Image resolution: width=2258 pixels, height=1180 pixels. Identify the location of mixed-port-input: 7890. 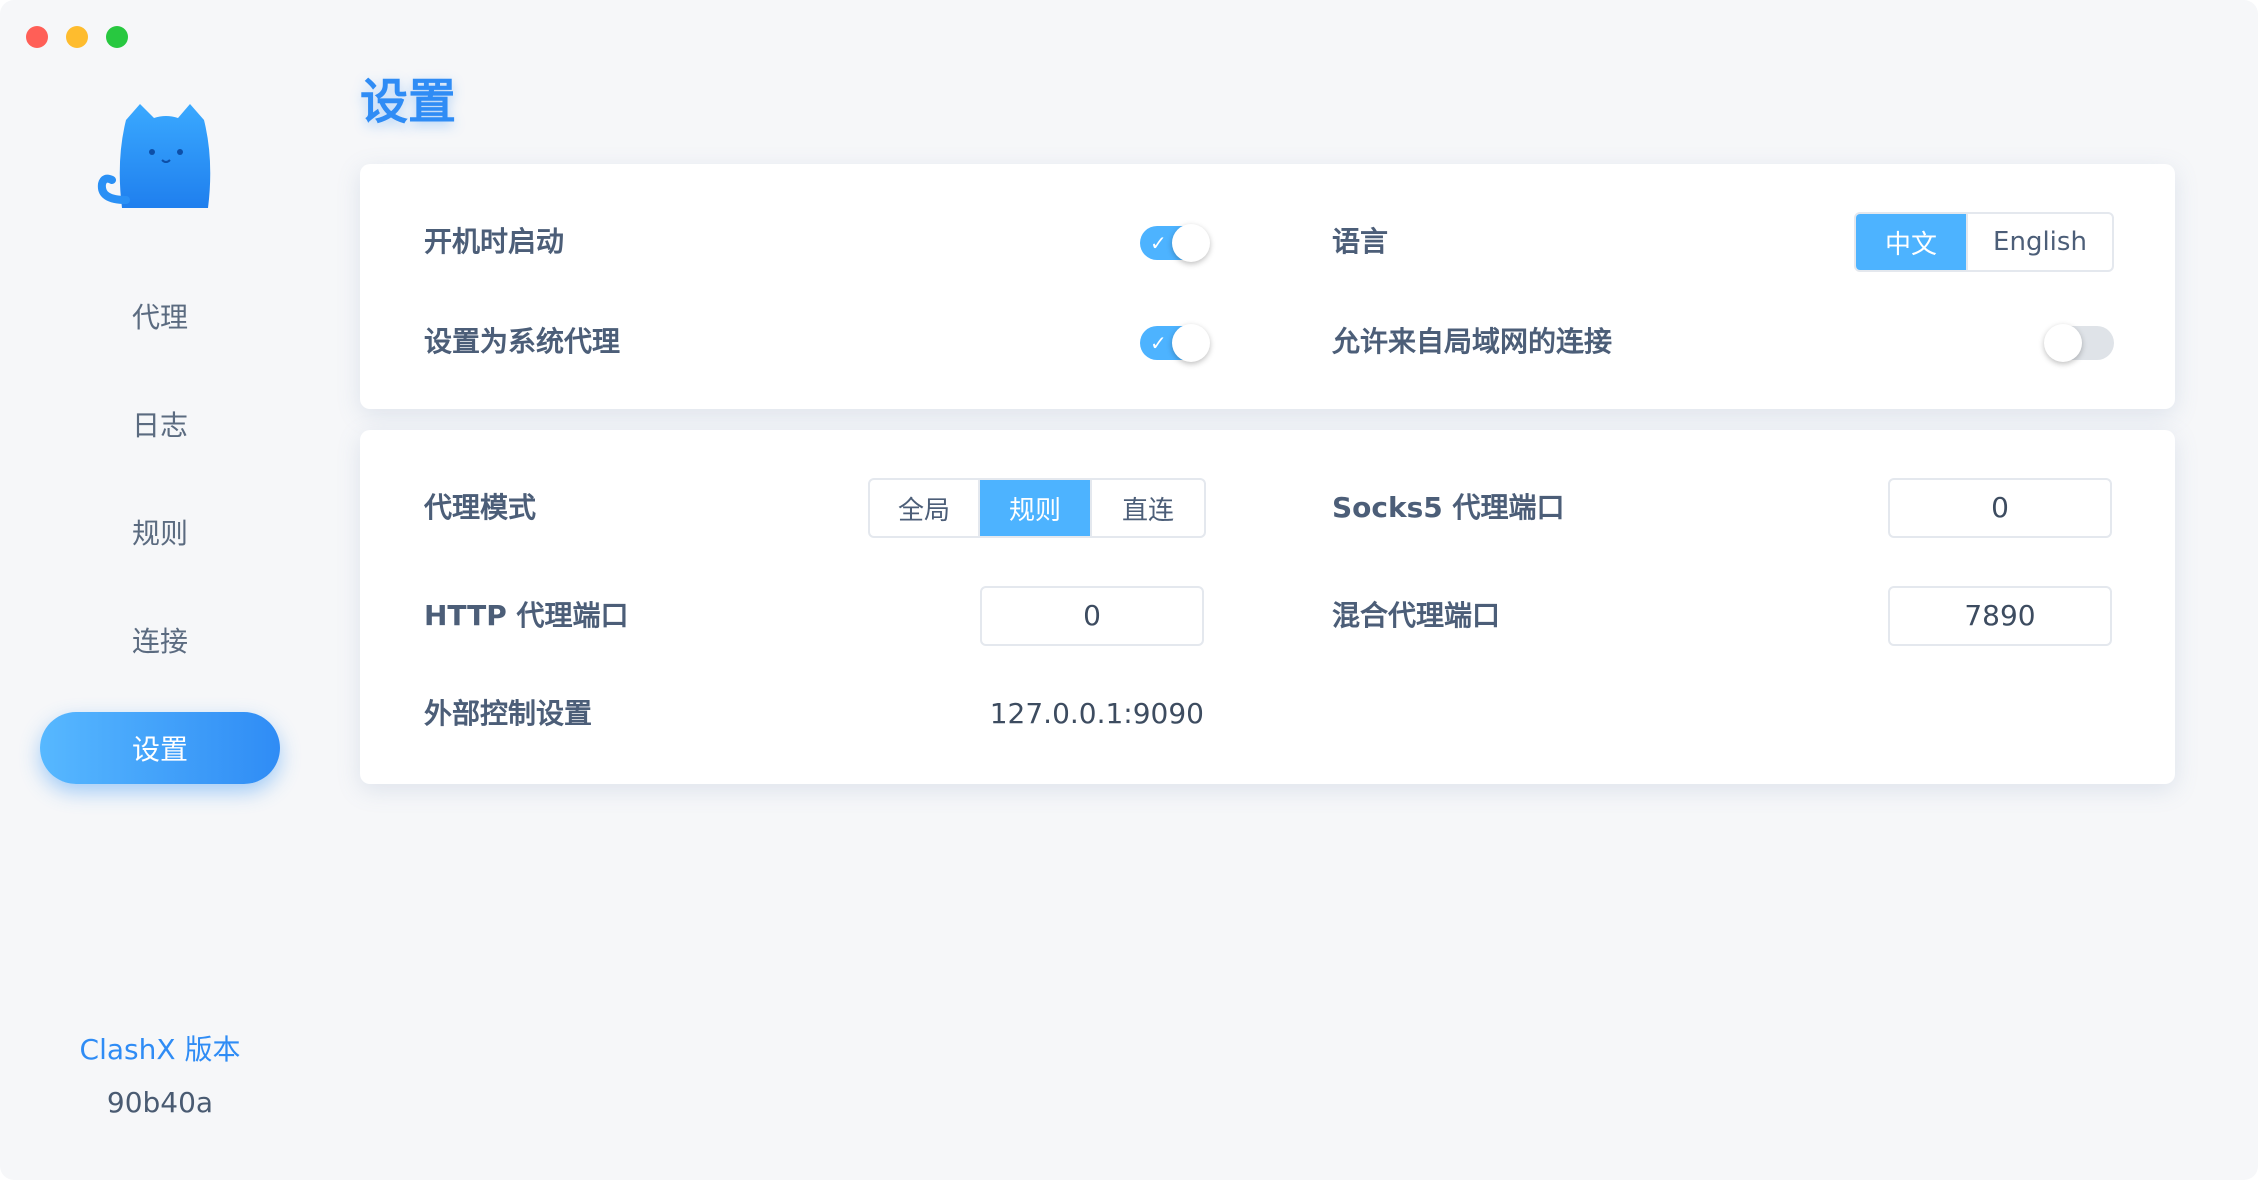
(2000, 616).